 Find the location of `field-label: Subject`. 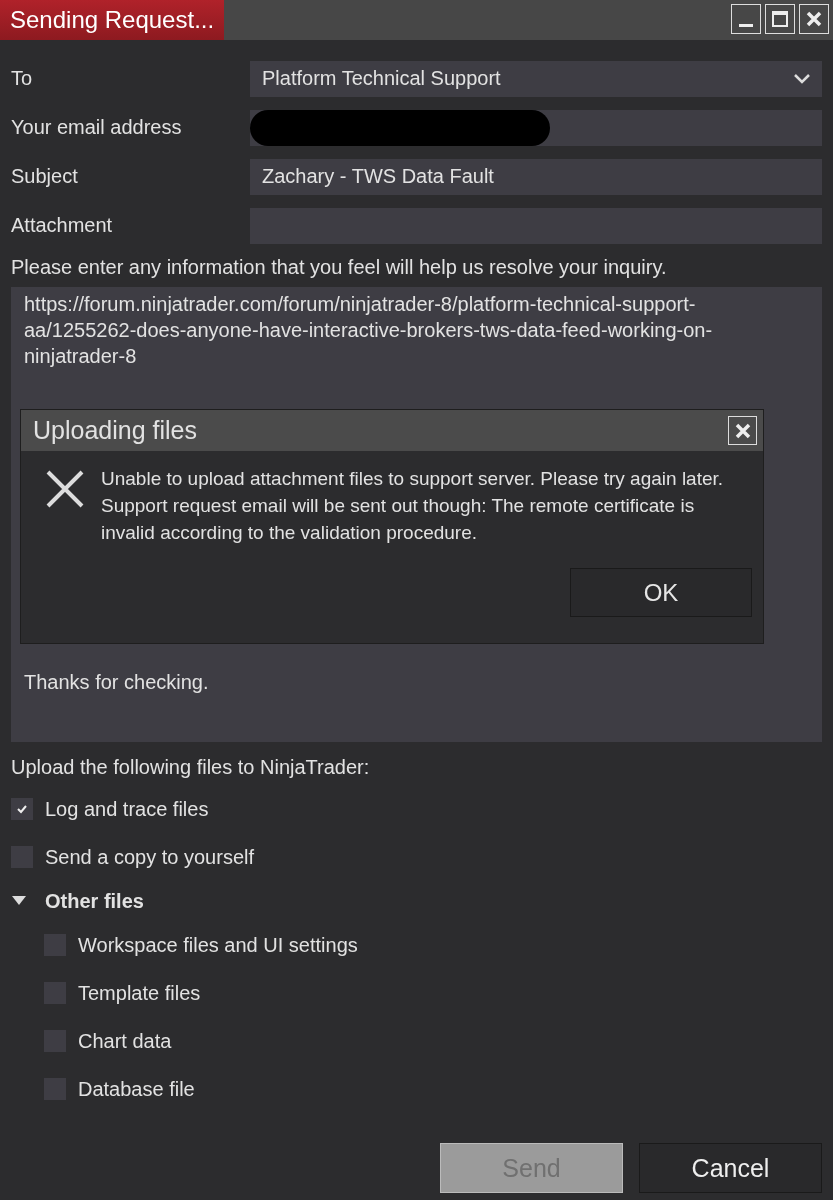

field-label: Subject is located at coordinates (45, 176).